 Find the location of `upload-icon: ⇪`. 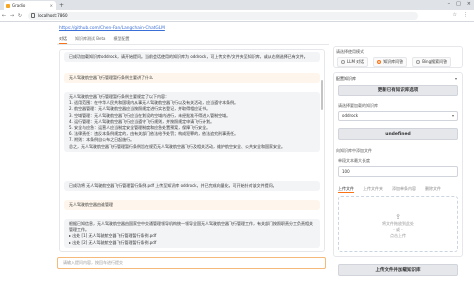

upload-icon: ⇪ is located at coordinates (398, 217).